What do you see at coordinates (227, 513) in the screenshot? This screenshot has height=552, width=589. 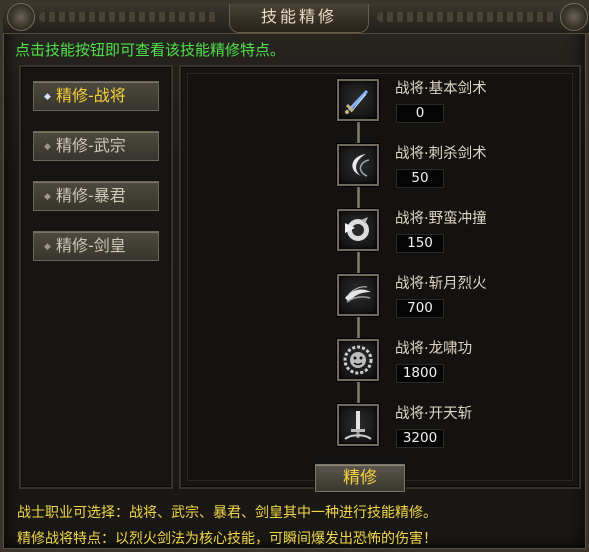 I see `footer-class-info: 战士职业可选择：战将、武宗、暴君、剑皇其中一种进行技能精修。` at bounding box center [227, 513].